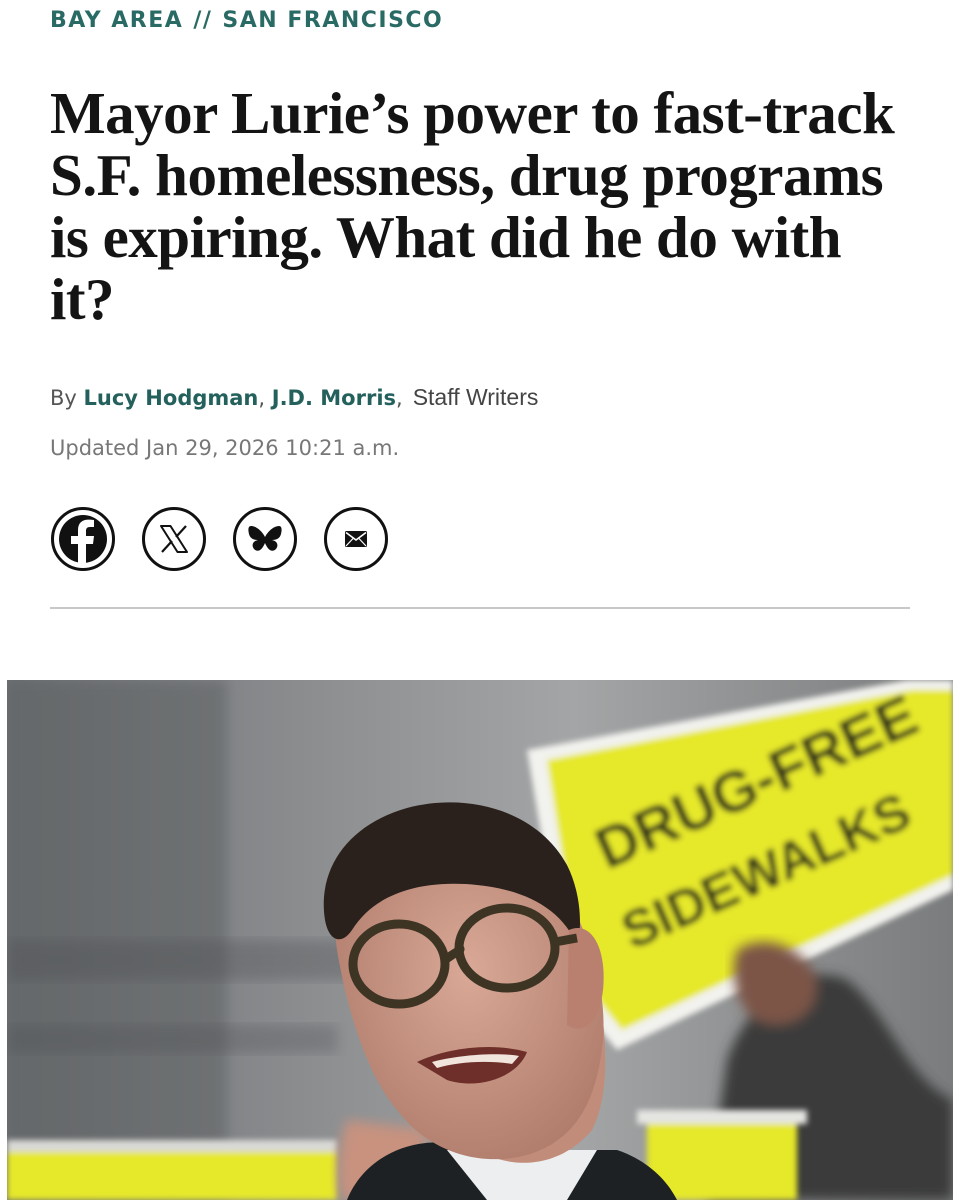 The width and height of the screenshot is (960, 1200). I want to click on share-x-button, so click(174, 539).